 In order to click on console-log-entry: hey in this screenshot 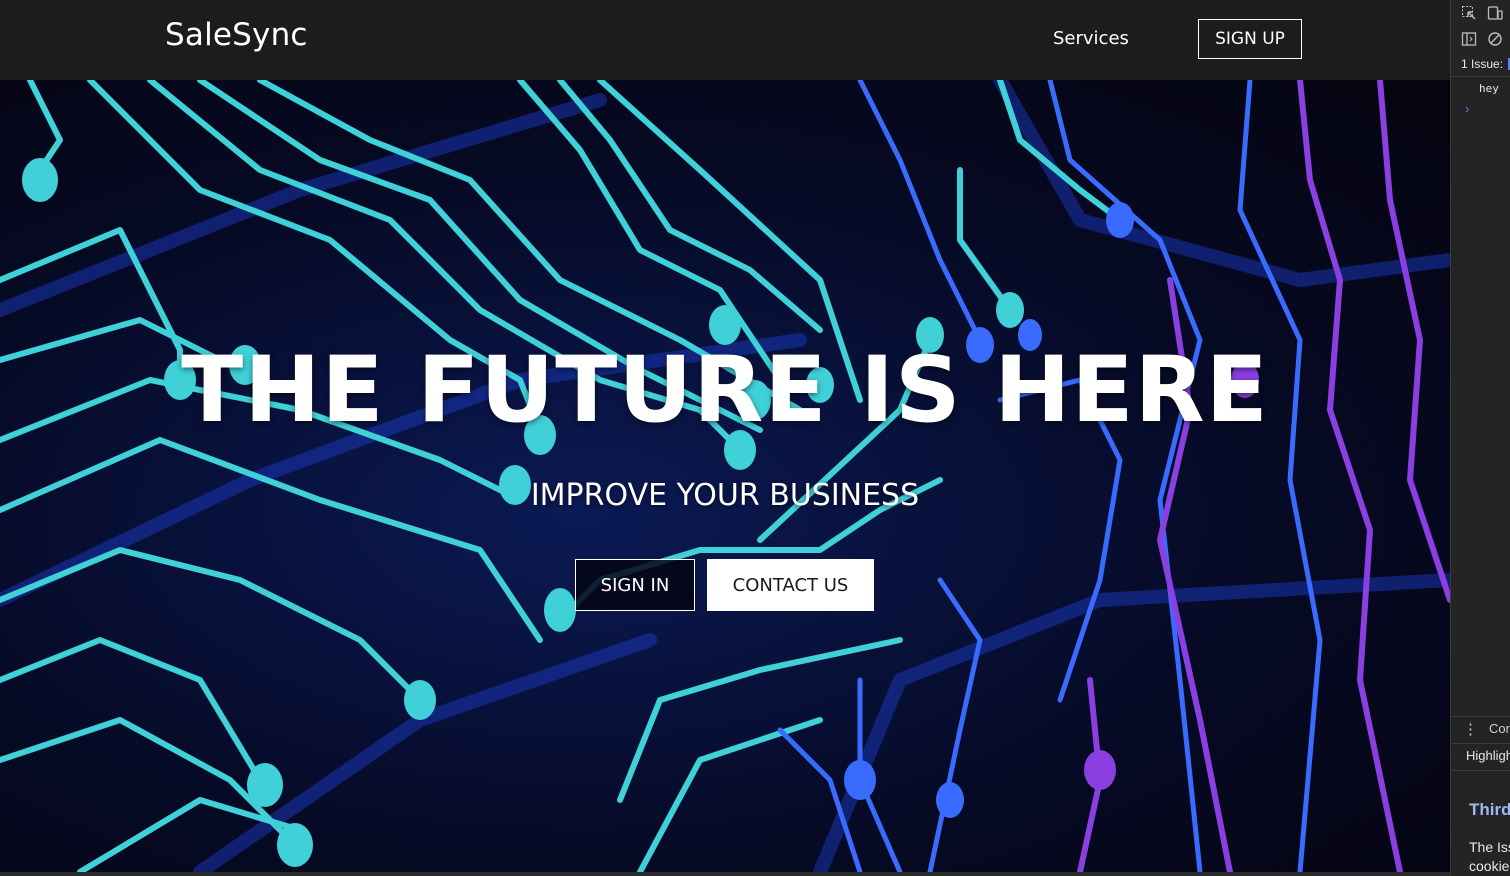, I will do `click(1489, 88)`.